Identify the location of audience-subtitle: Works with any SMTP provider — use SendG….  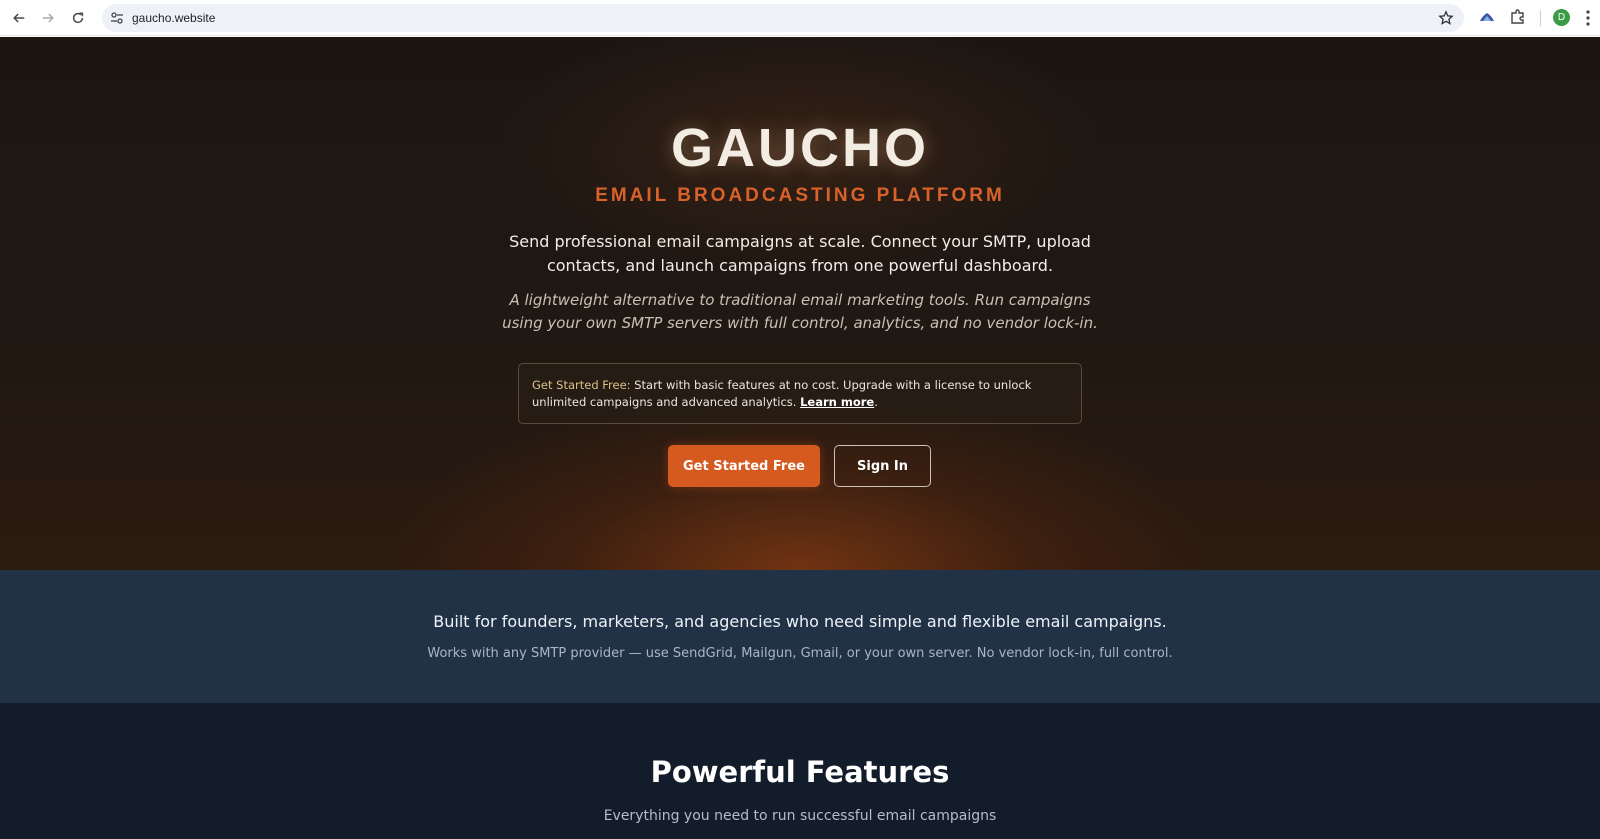
(800, 653).